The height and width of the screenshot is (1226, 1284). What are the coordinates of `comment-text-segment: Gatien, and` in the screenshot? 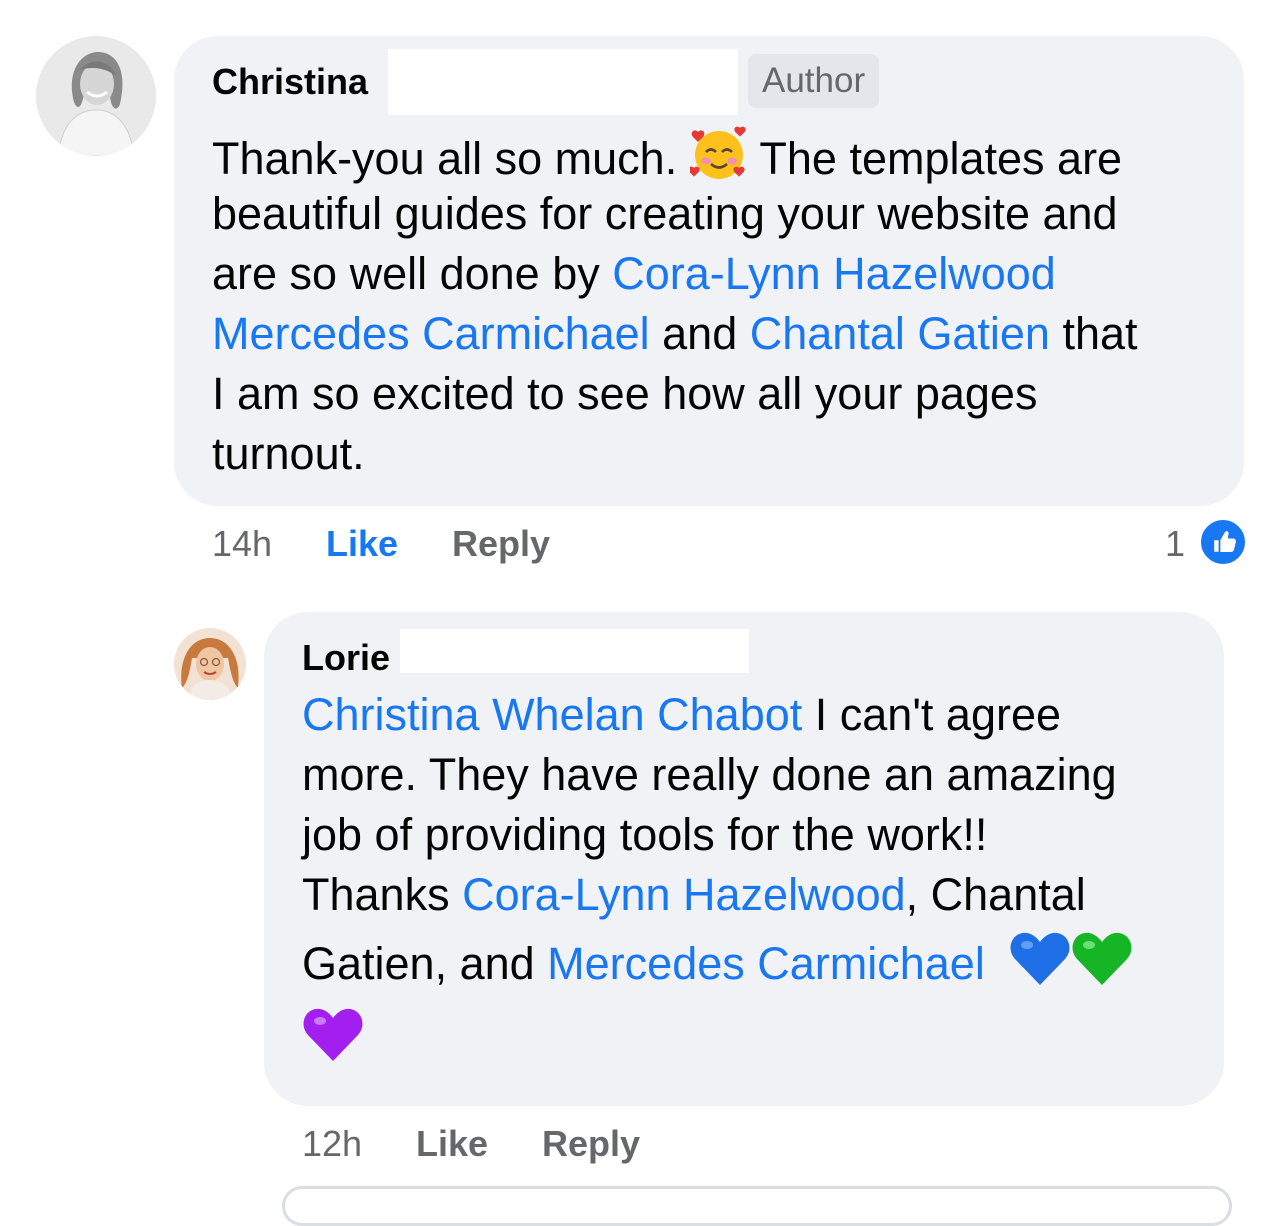 It's located at (425, 963).